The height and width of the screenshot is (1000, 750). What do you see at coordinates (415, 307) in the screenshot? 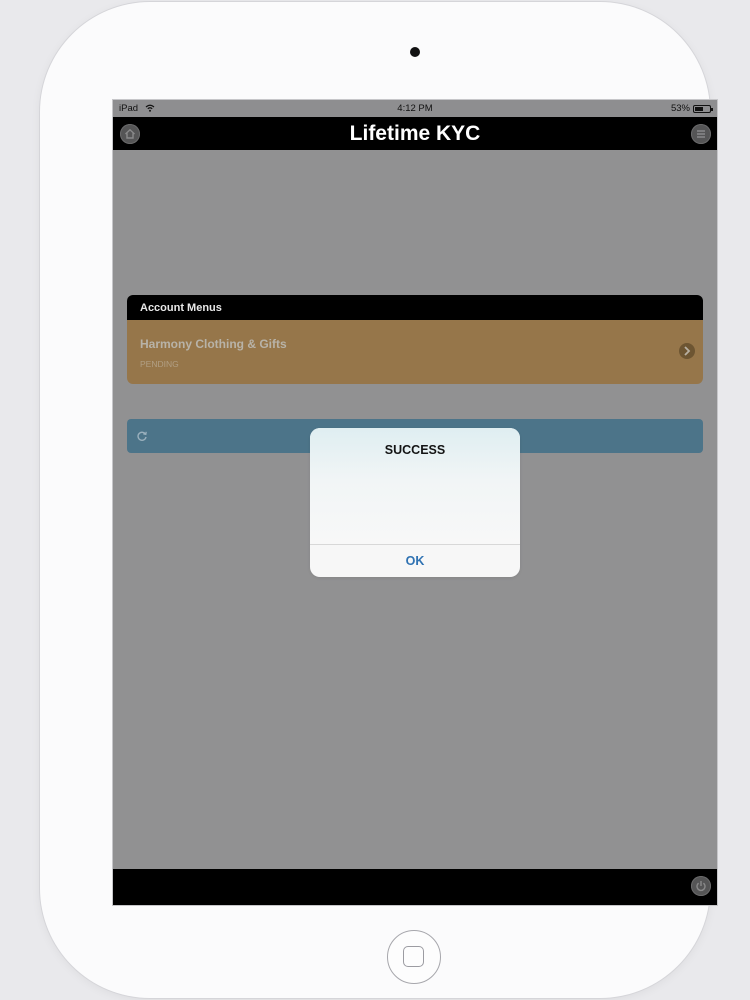
I see `account-menus-heading: Account Menus` at bounding box center [415, 307].